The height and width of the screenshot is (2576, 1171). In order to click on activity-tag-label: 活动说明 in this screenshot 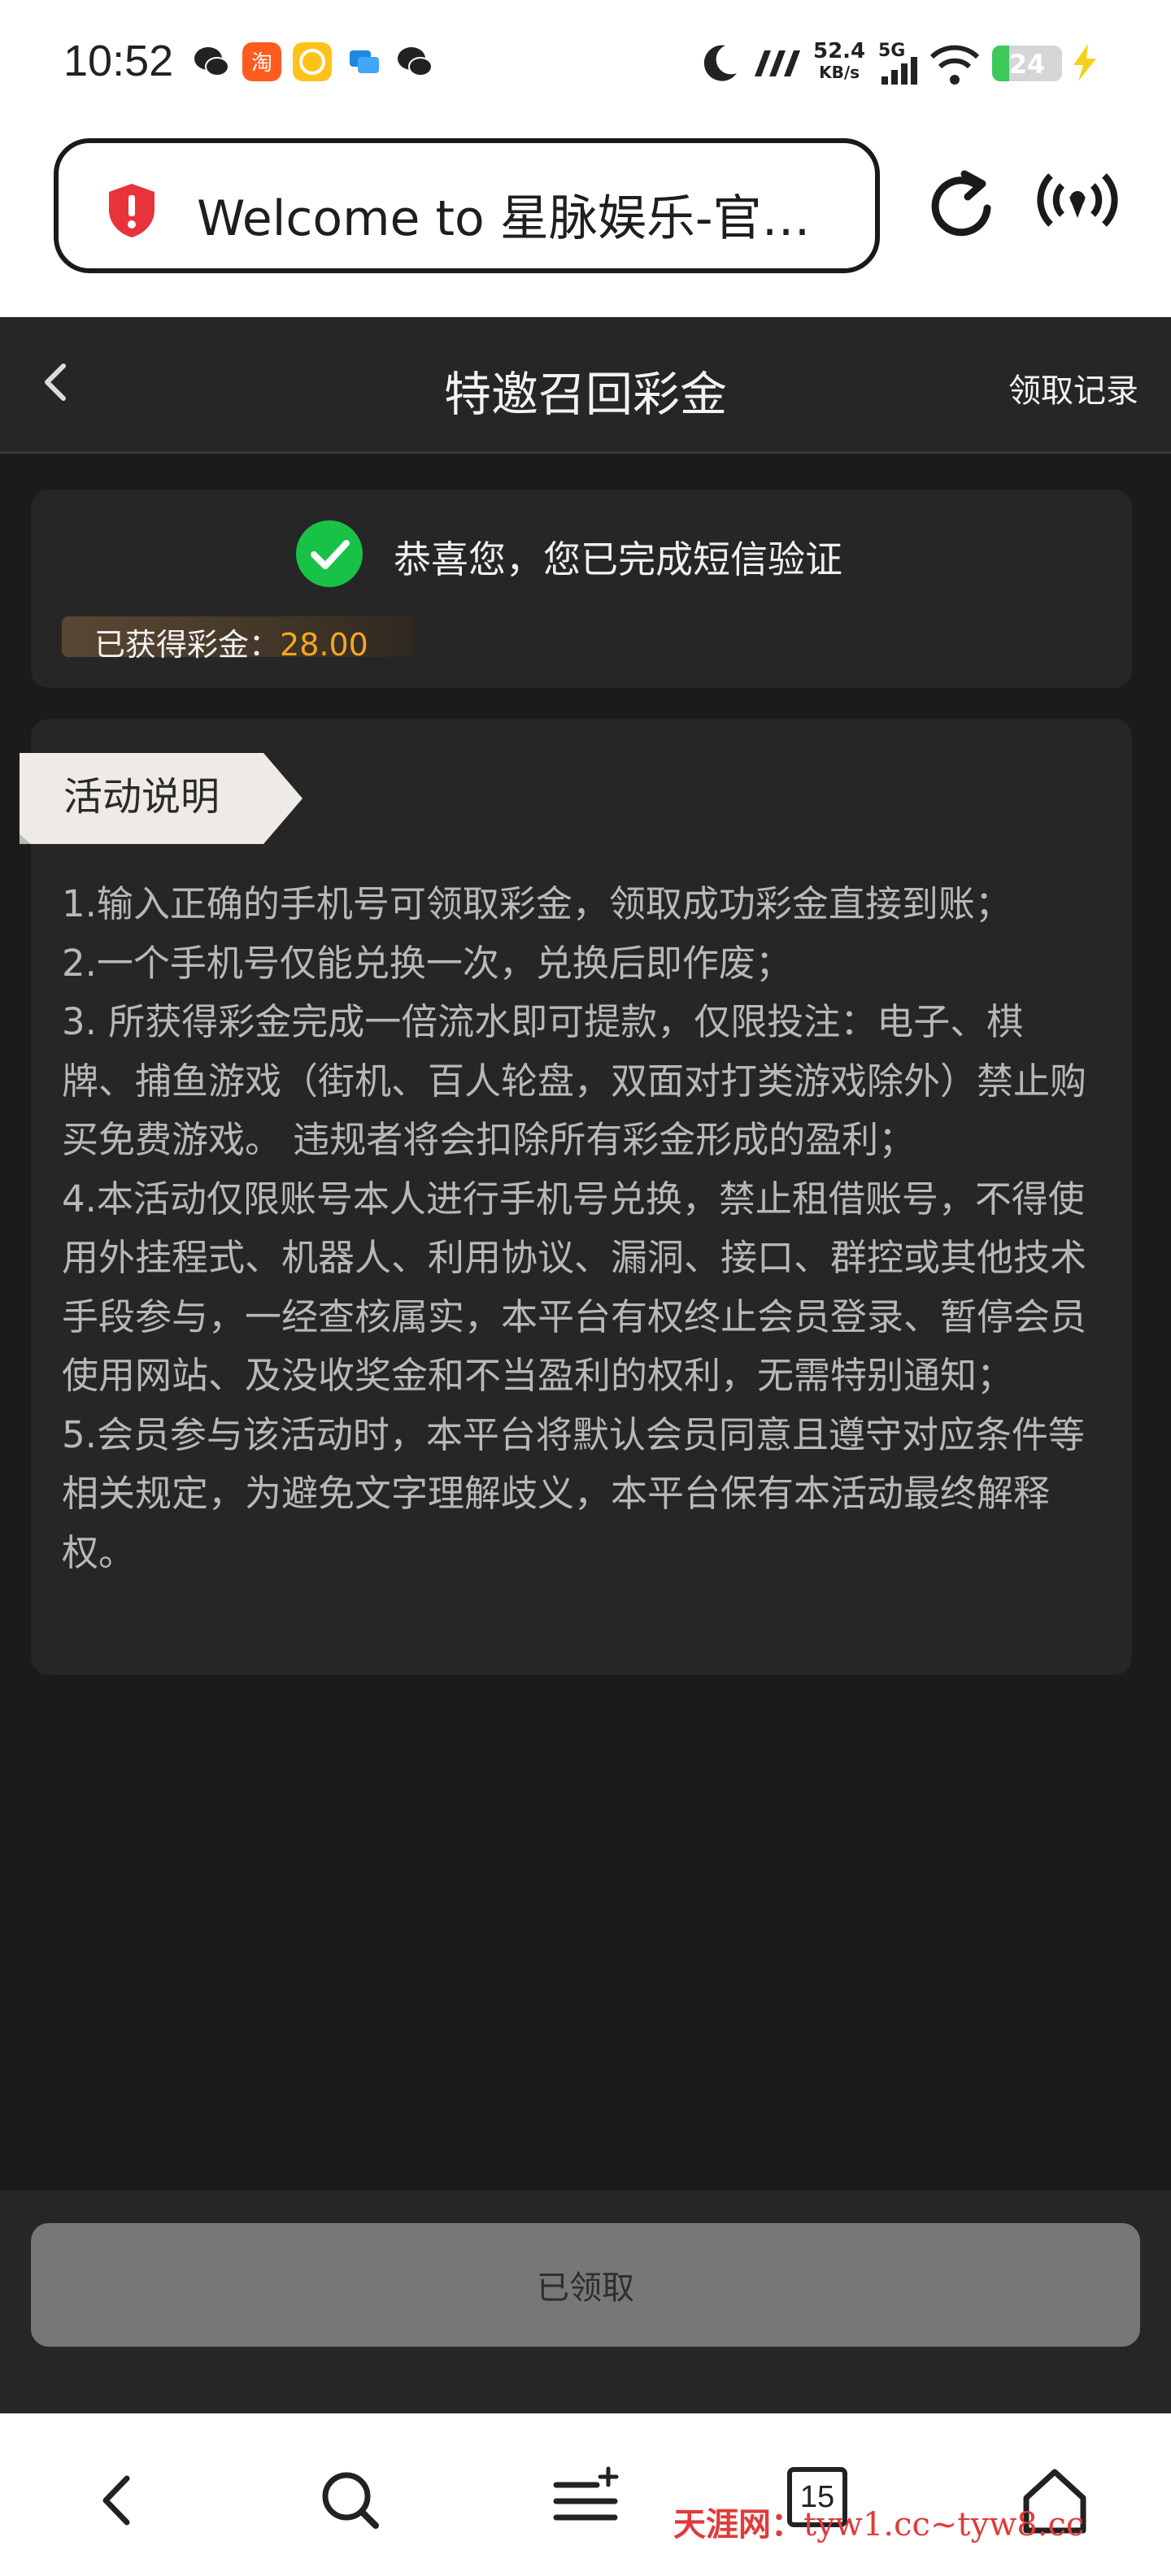, I will do `click(141, 797)`.